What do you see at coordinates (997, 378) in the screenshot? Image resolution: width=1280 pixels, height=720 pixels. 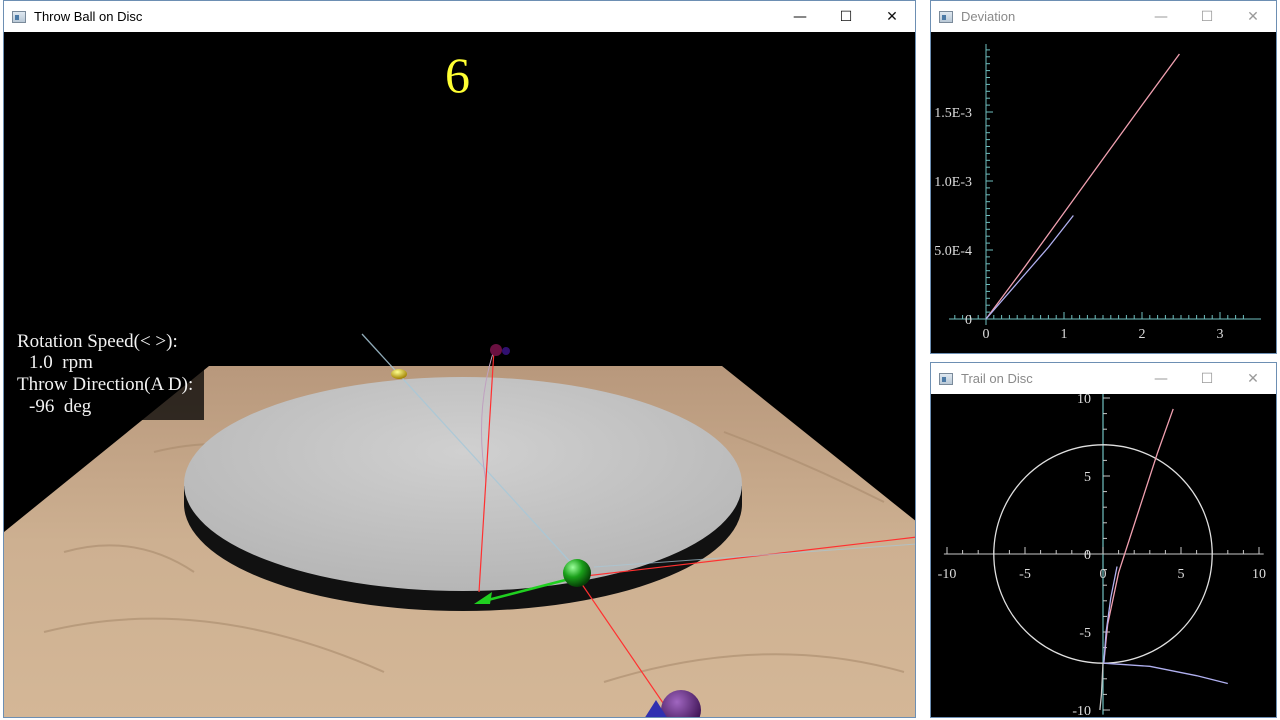 I see `trail-window-title: Trail on Disc` at bounding box center [997, 378].